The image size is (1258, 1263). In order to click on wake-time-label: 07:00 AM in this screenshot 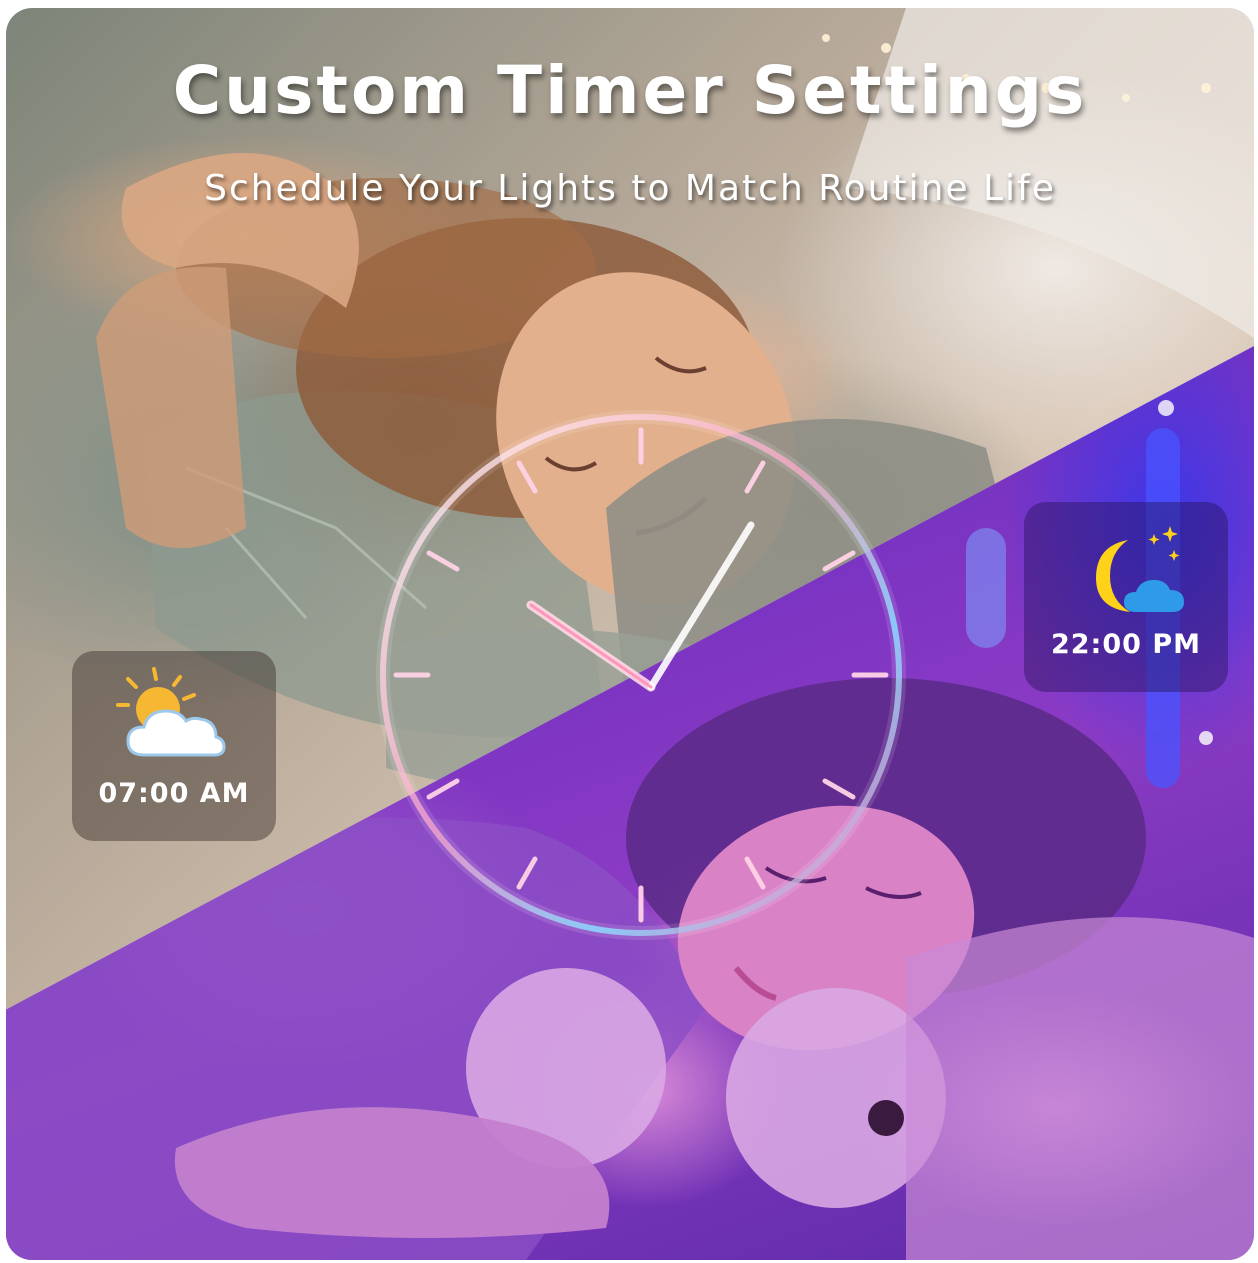, I will do `click(174, 793)`.